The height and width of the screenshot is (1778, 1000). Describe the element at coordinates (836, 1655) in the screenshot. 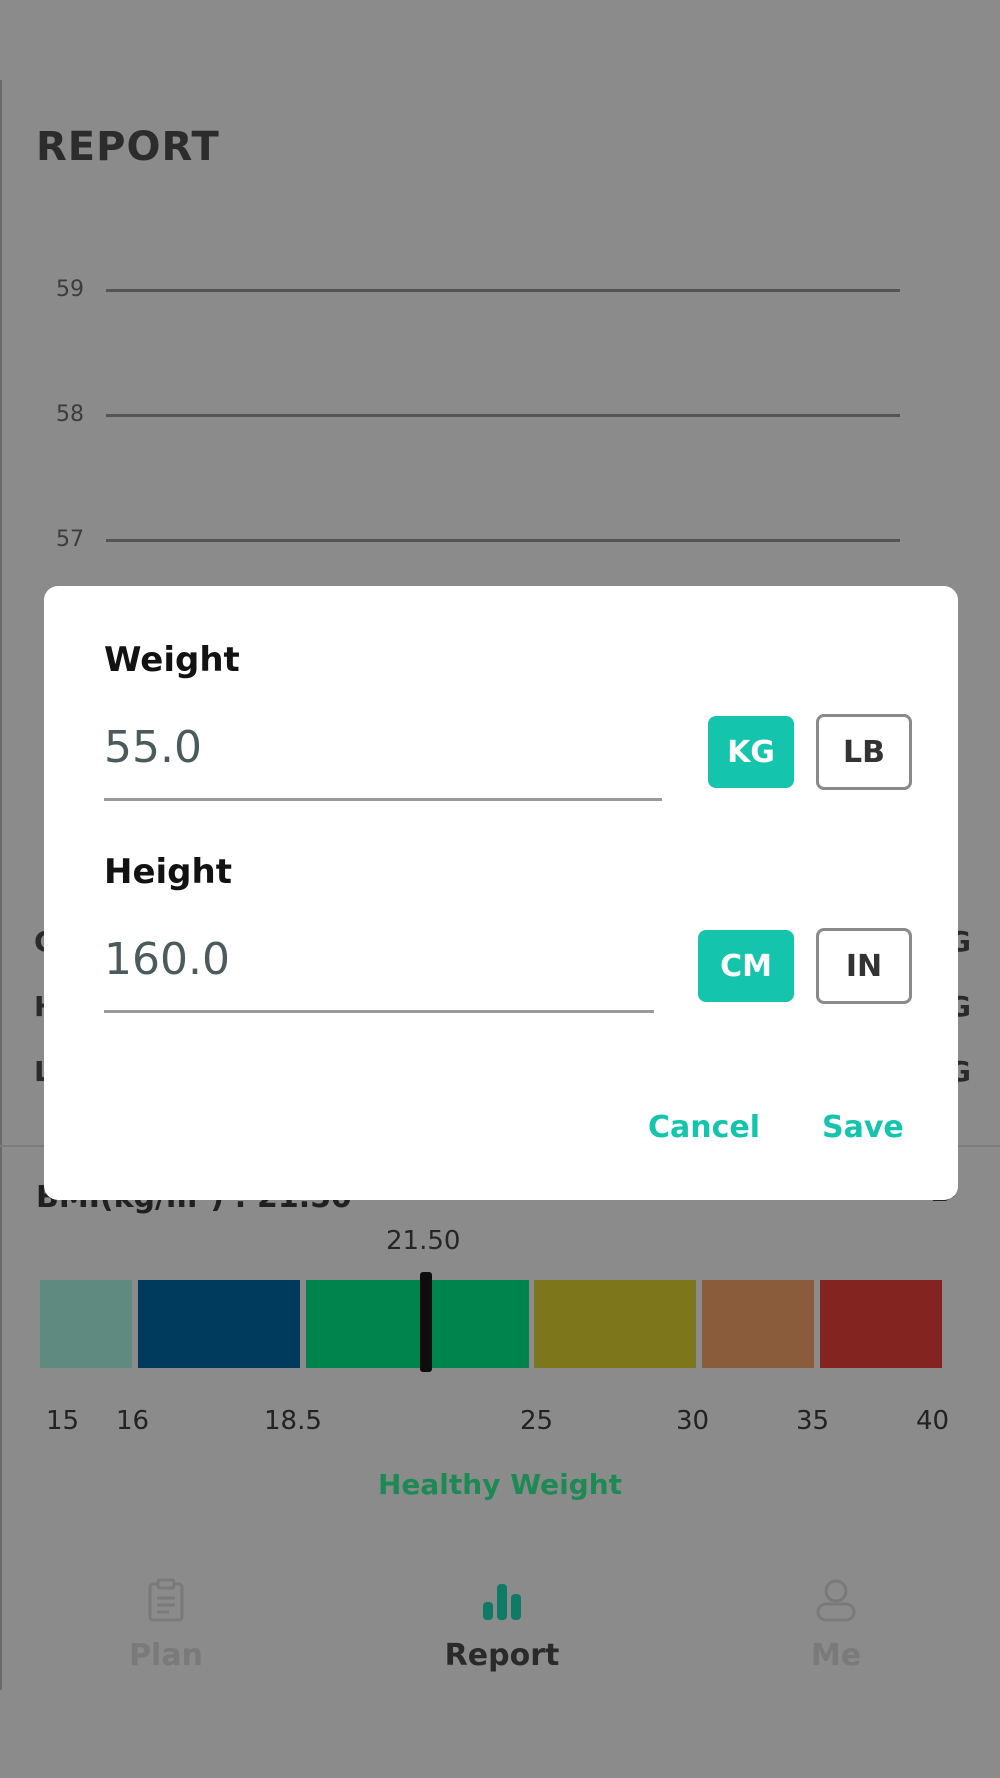

I see `nav-label-me: Me` at that location.